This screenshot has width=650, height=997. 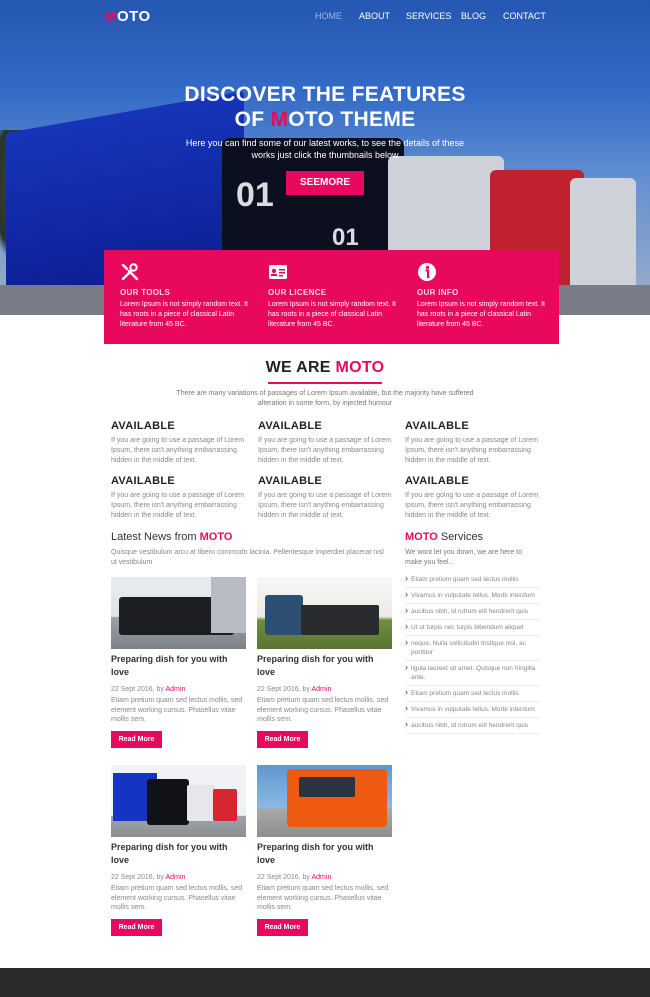 What do you see at coordinates (300, 367) in the screenshot?
I see `about-title-pre: WE ARE` at bounding box center [300, 367].